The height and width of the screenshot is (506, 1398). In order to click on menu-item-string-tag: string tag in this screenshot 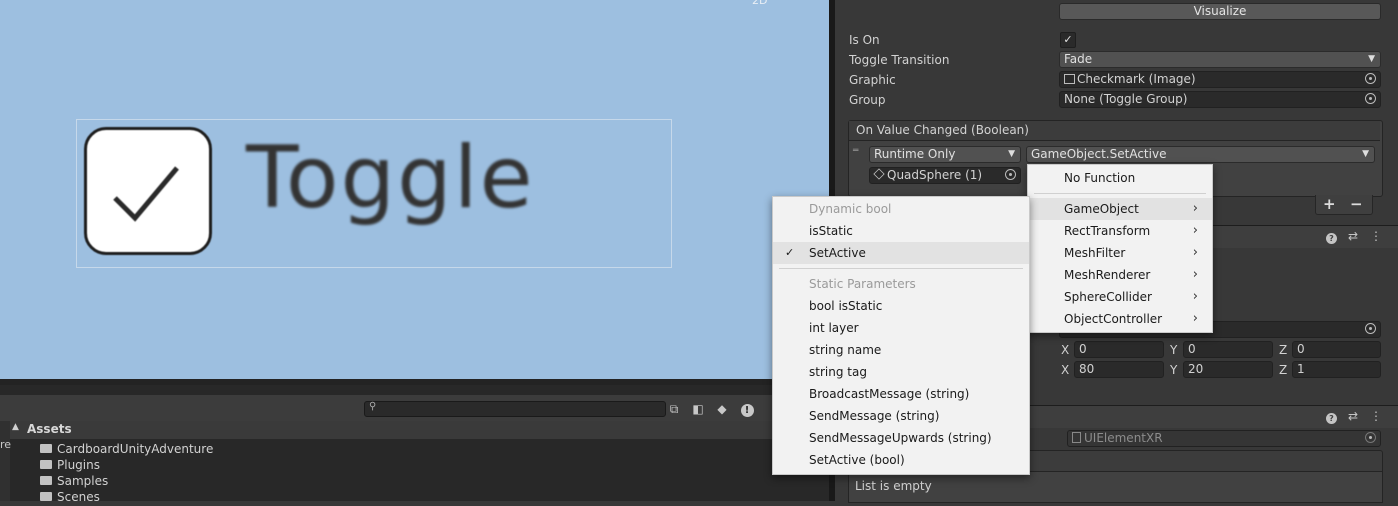, I will do `click(901, 372)`.